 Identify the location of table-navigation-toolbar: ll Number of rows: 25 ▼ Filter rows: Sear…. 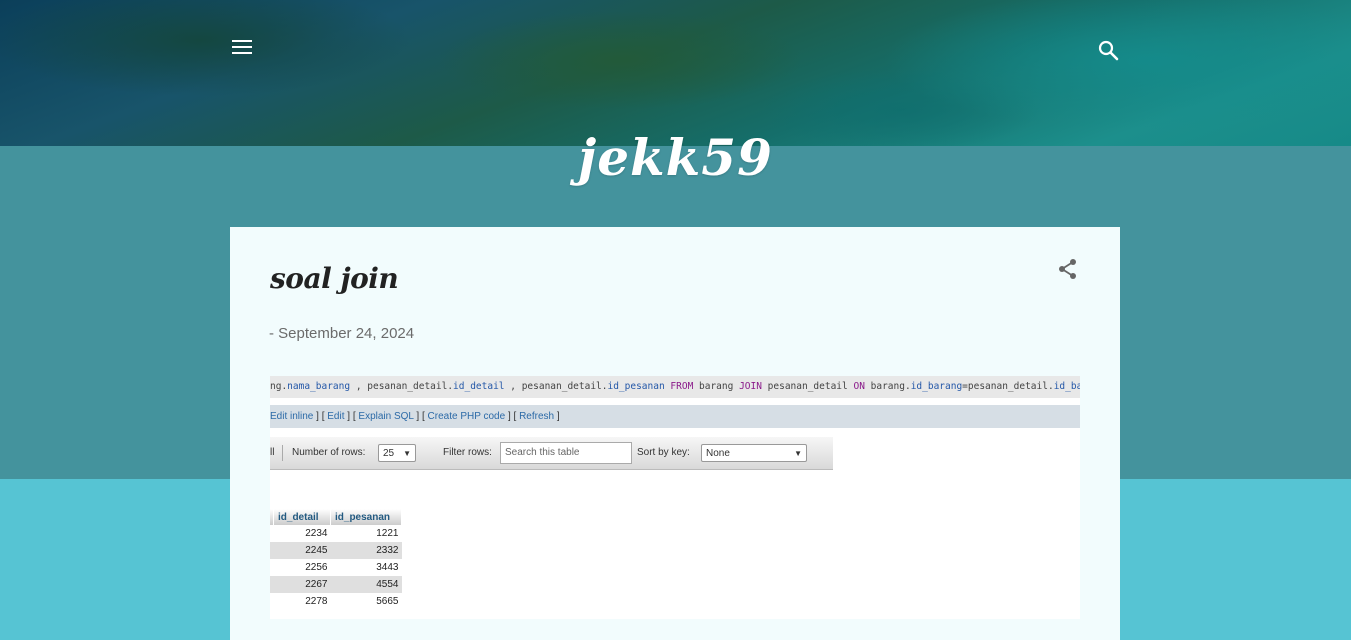
(551, 453).